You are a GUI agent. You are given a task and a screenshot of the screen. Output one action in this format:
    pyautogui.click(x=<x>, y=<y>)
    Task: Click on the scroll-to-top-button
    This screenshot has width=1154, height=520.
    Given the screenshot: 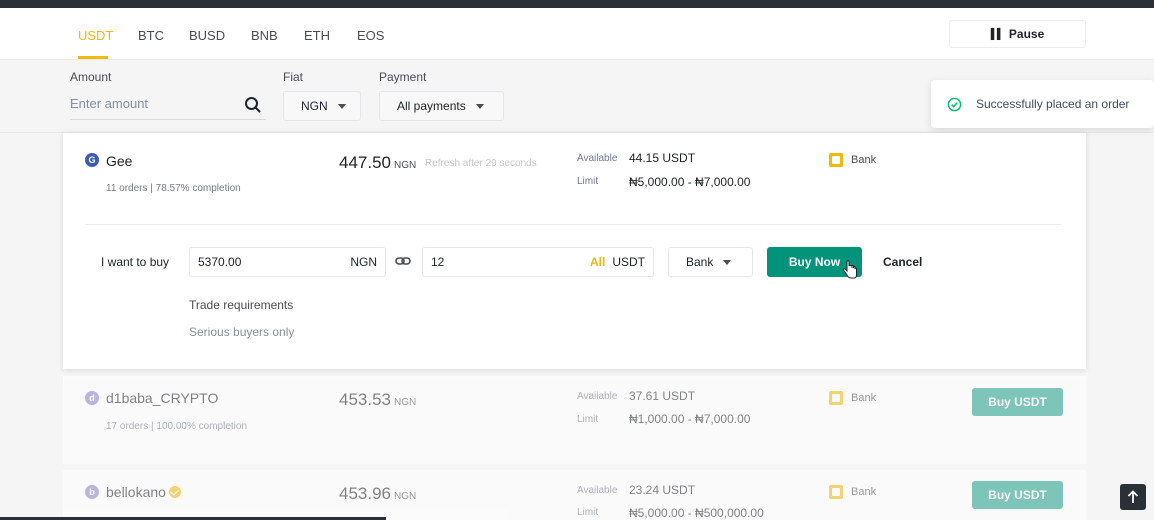 What is the action you would take?
    pyautogui.click(x=1133, y=497)
    